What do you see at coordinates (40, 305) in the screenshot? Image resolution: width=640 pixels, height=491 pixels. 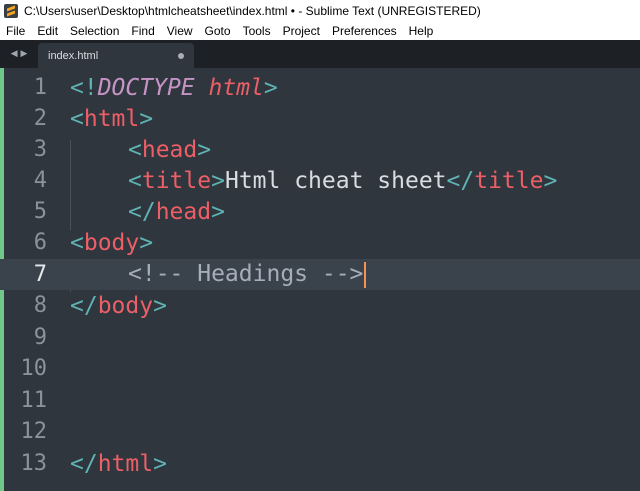 I see `line-number: 8` at bounding box center [40, 305].